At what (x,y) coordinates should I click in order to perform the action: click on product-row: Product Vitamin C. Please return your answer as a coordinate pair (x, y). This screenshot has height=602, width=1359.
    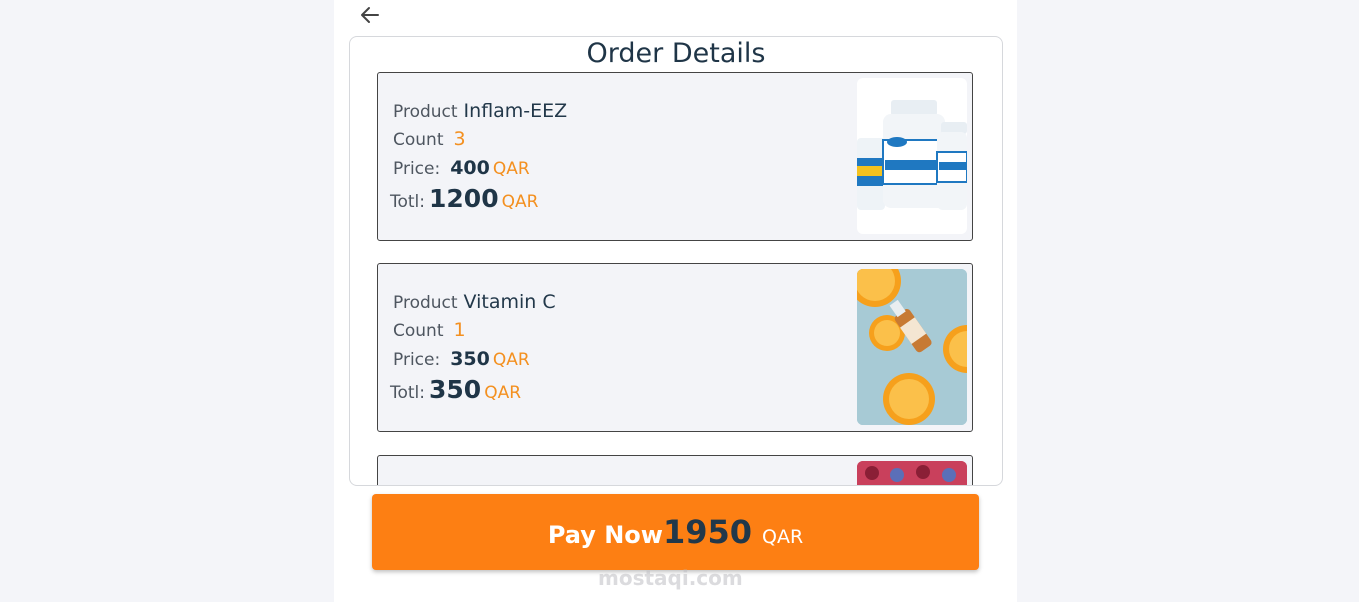
    Looking at the image, I should click on (474, 302).